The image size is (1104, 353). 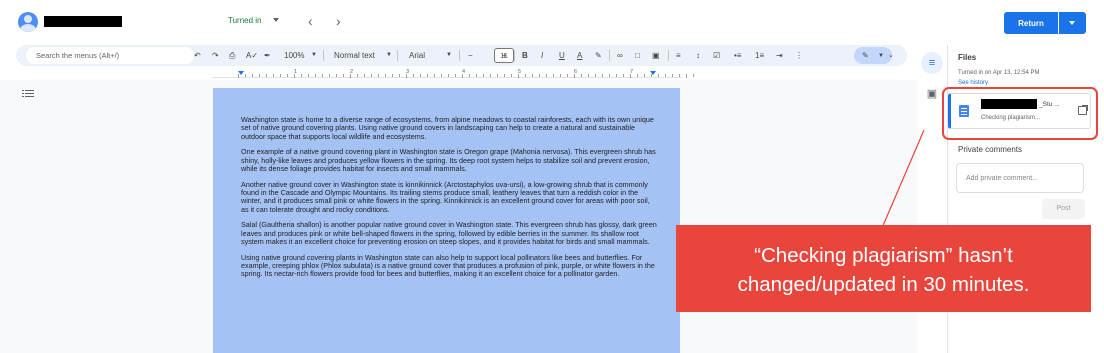 What do you see at coordinates (883, 284) in the screenshot?
I see `annotation-line-2: changed/updated in 30 minutes.` at bounding box center [883, 284].